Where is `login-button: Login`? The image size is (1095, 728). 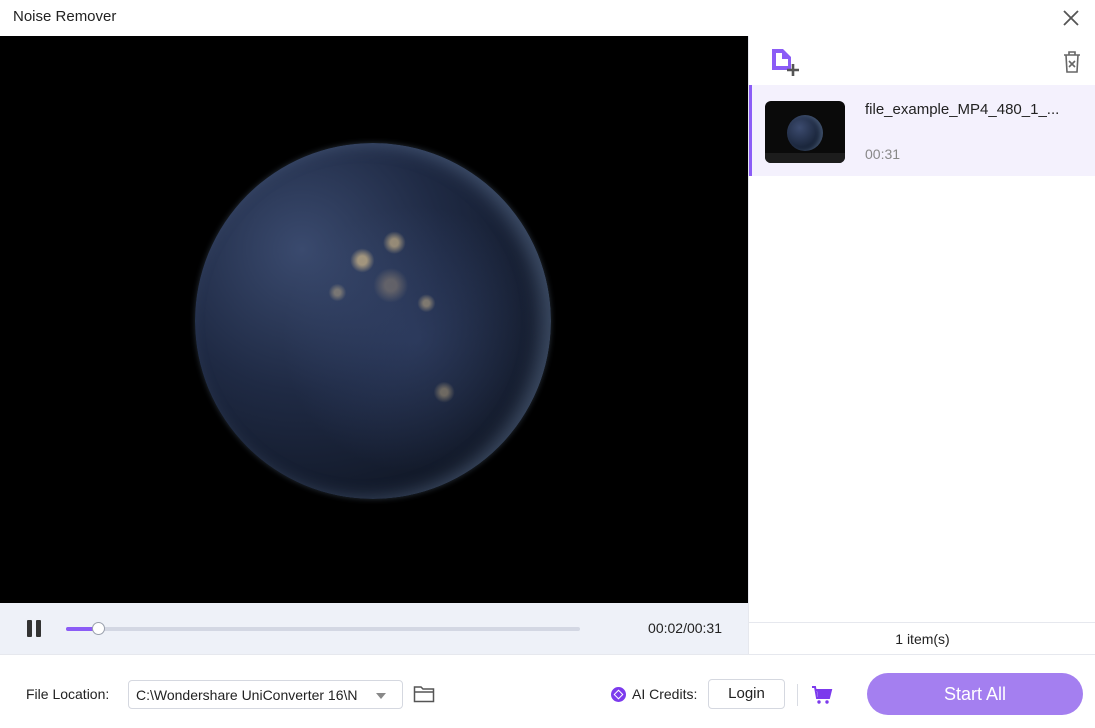 login-button: Login is located at coordinates (746, 694).